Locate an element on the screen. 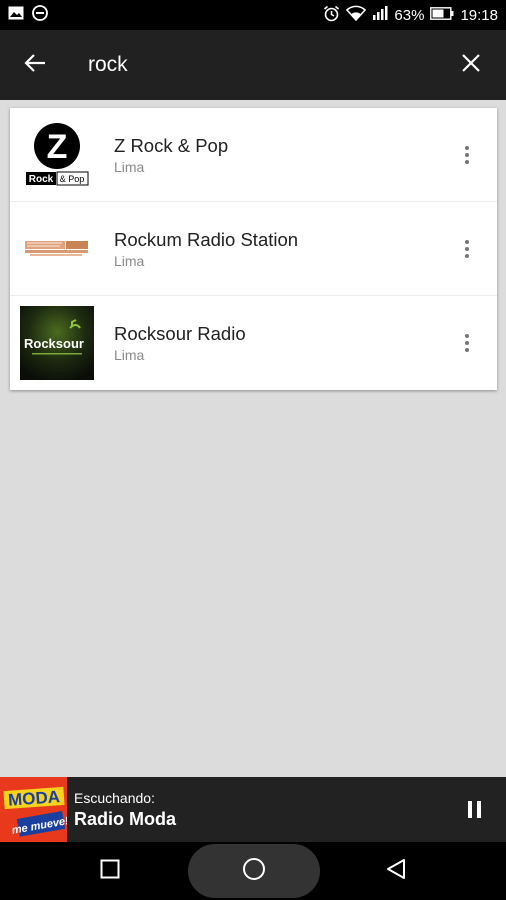 This screenshot has width=506, height=900. recent-apps-button is located at coordinates (110, 871).